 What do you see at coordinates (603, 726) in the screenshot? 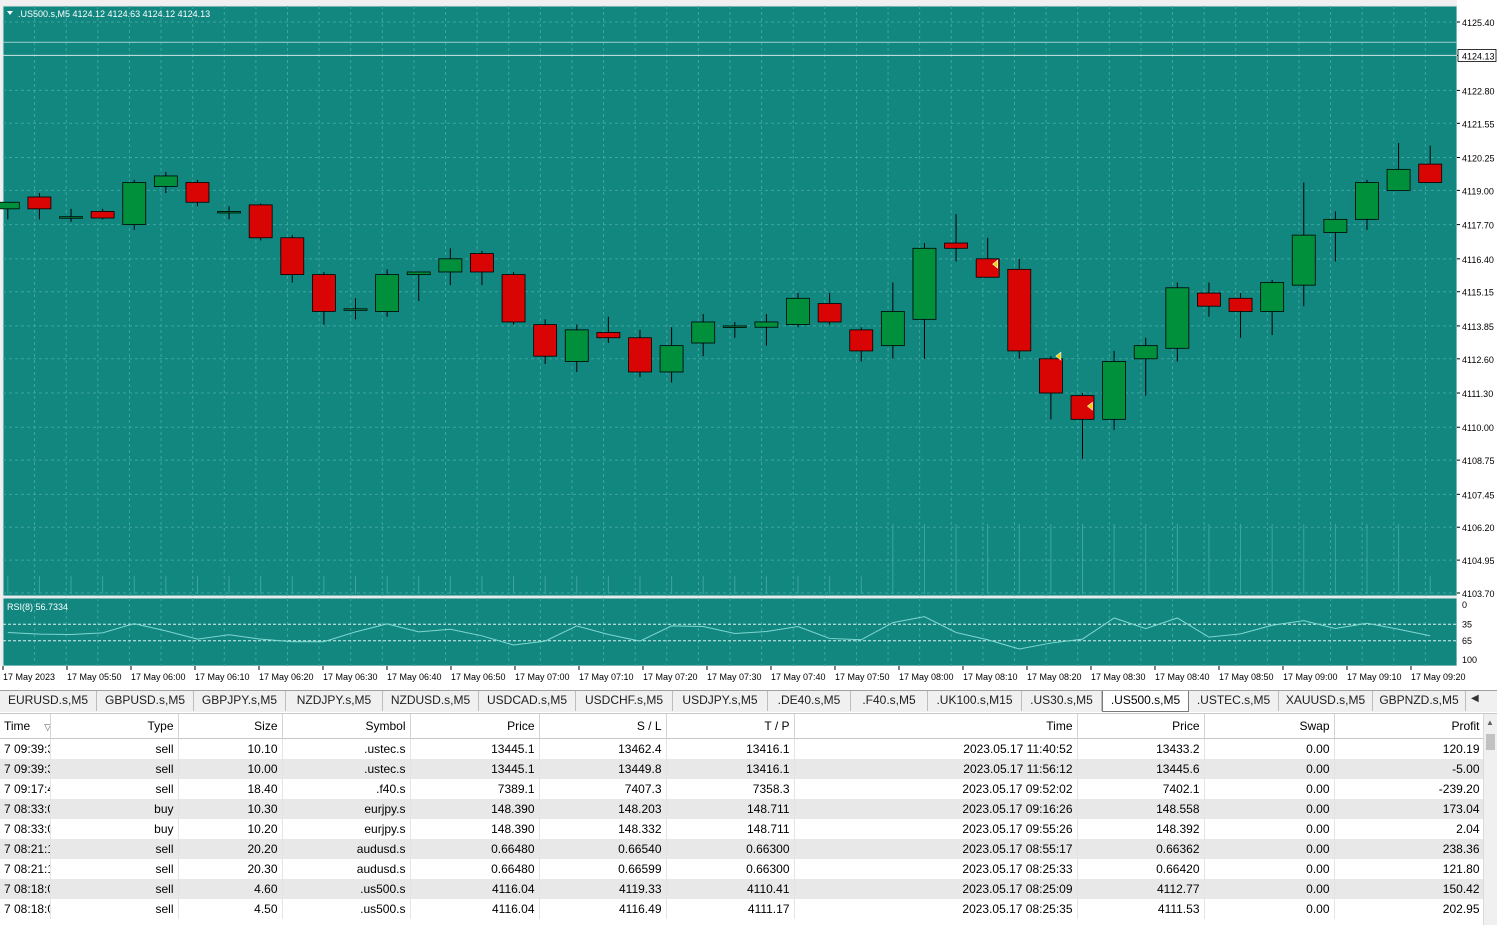
I see `column-header: S / L` at bounding box center [603, 726].